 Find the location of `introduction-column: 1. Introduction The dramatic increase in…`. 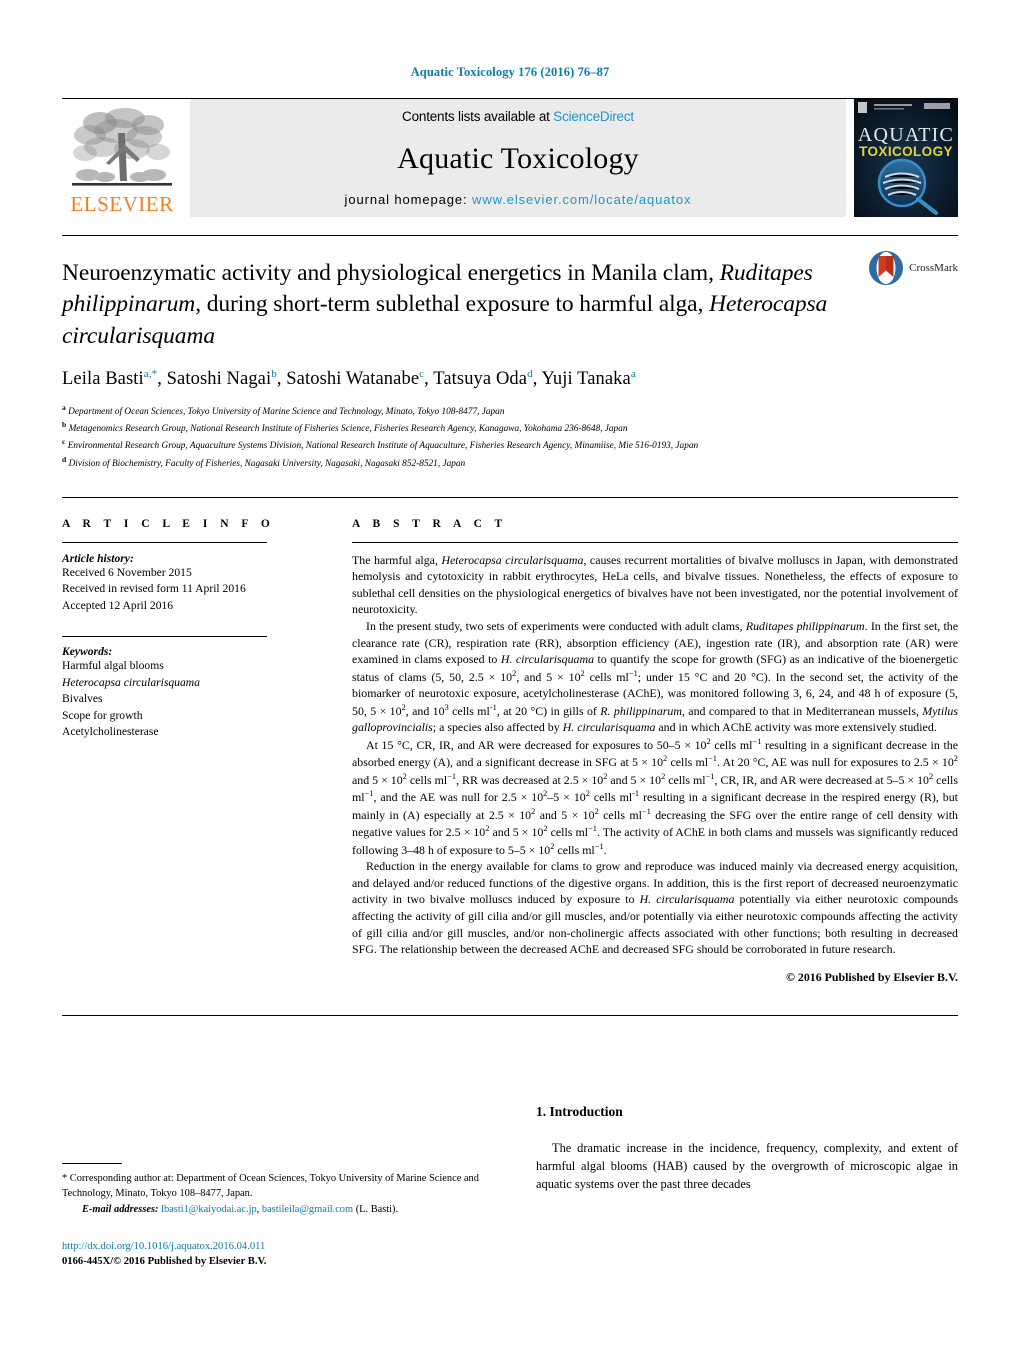

introduction-column: 1. Introduction The dramatic increase in… is located at coordinates (736, 1149).